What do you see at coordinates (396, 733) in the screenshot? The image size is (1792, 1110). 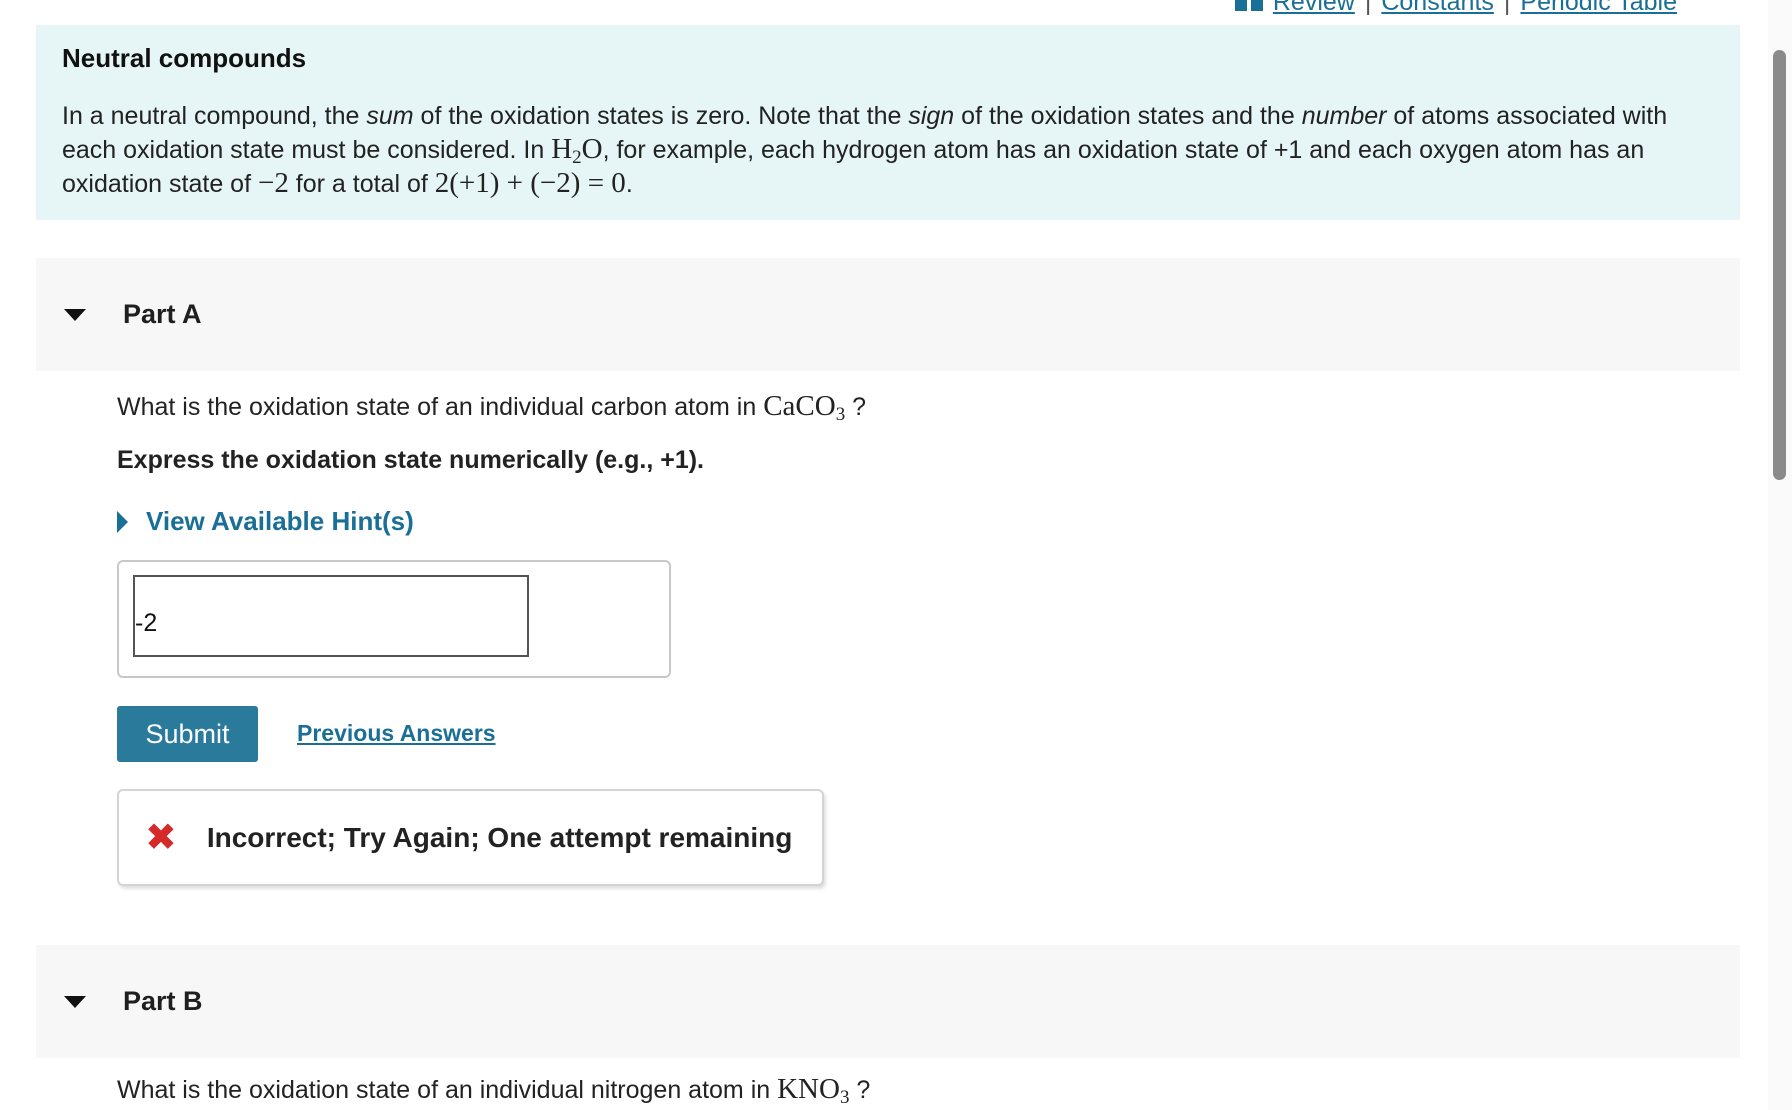 I see `previous-answers-link: Previous Answers` at bounding box center [396, 733].